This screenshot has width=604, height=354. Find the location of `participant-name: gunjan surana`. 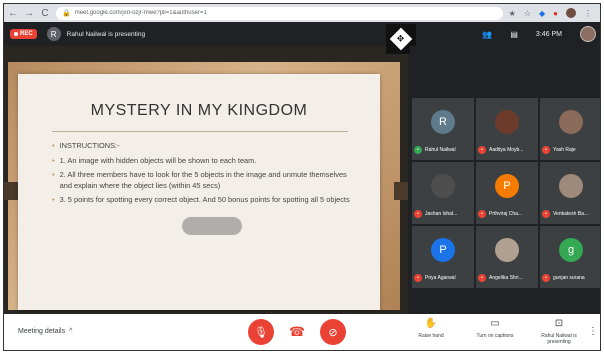

participant-name: gunjan surana is located at coordinates (569, 278).